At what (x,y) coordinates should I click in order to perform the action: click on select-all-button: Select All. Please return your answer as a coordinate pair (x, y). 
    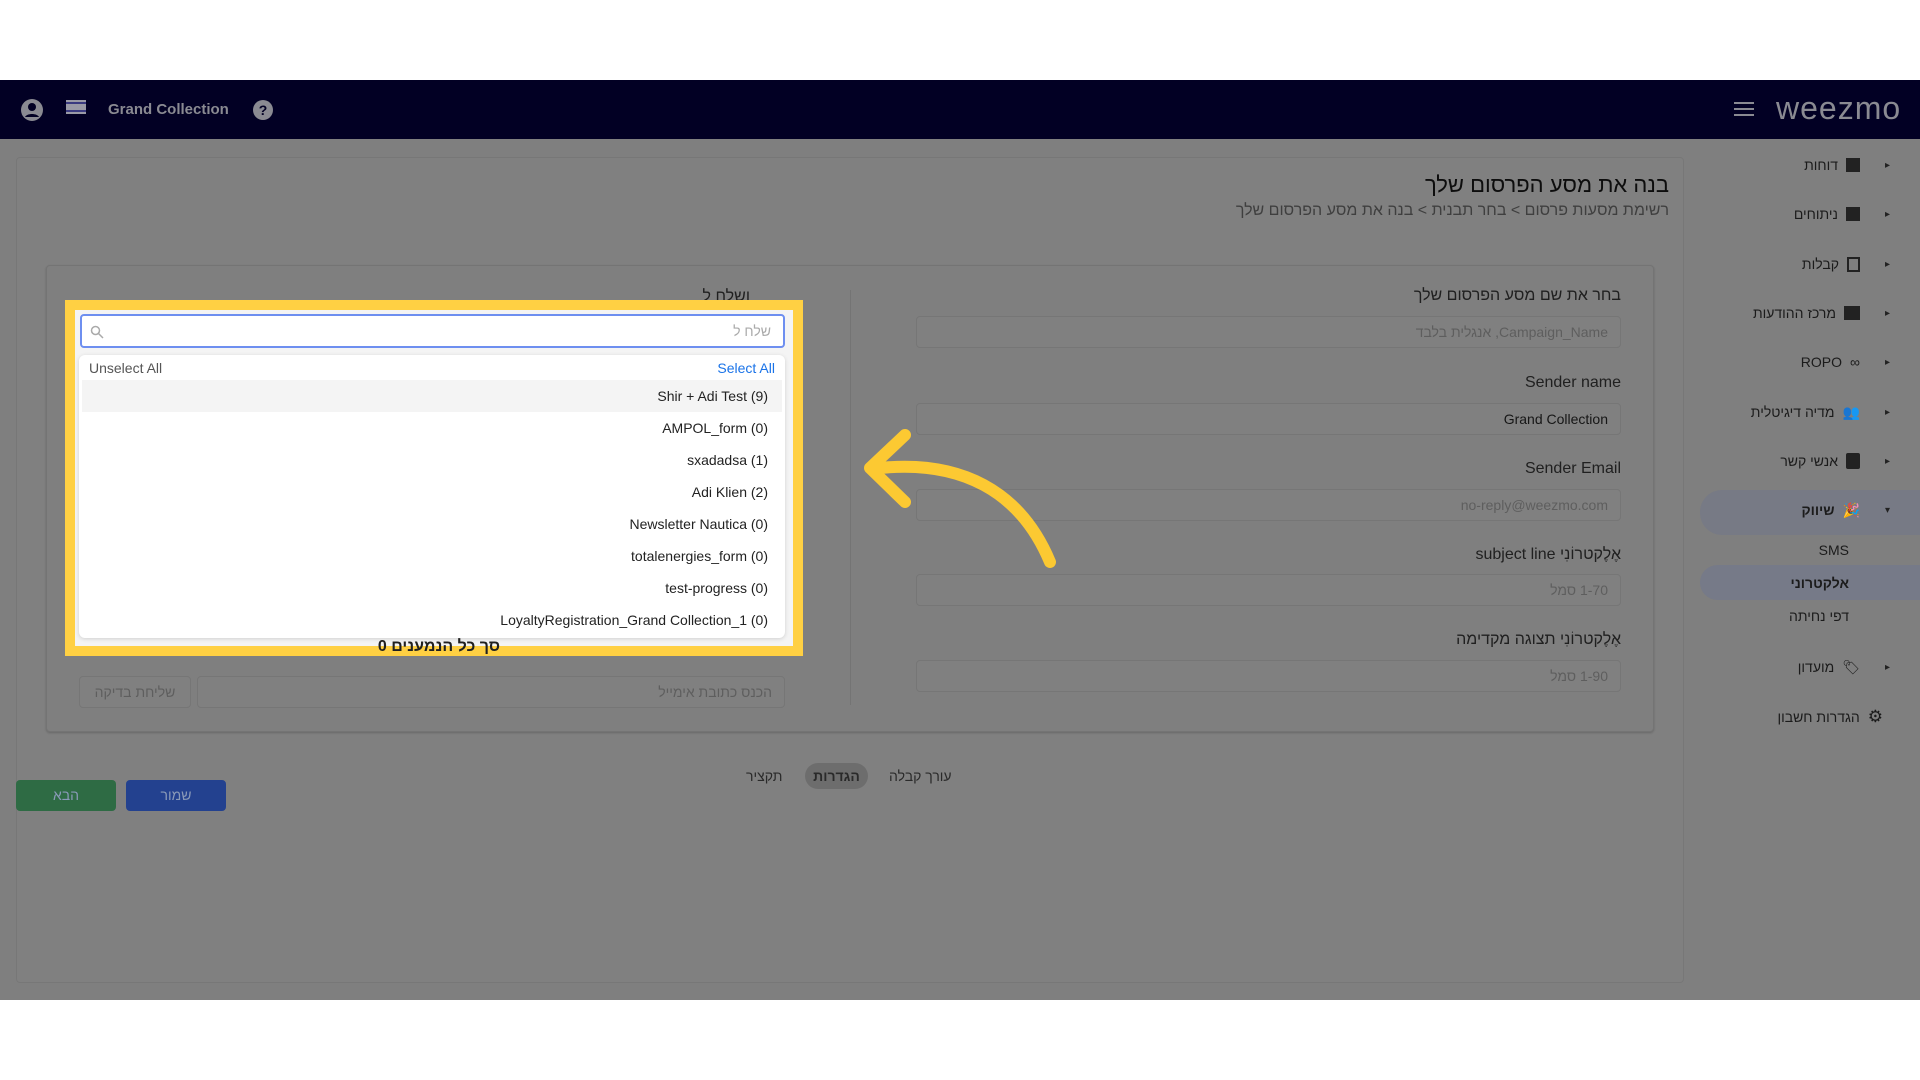
    Looking at the image, I should click on (746, 368).